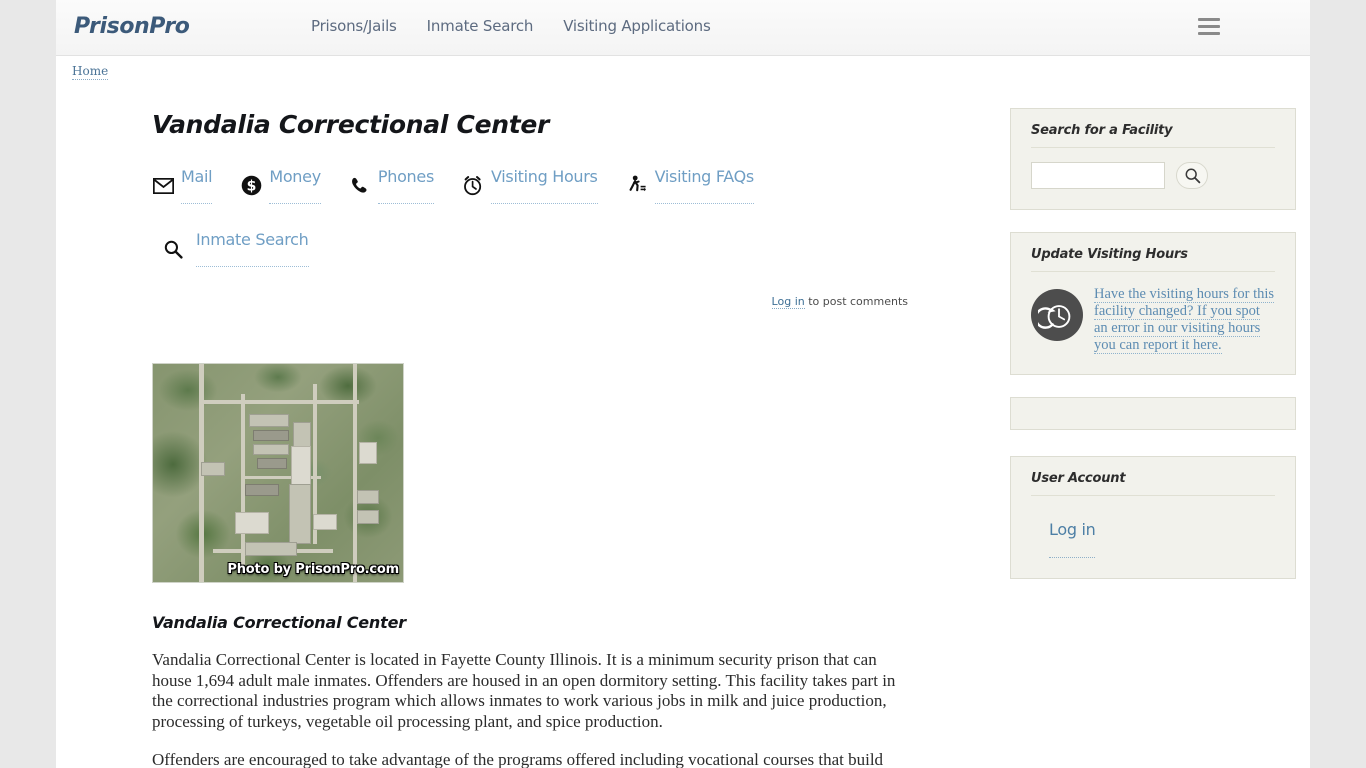  What do you see at coordinates (704, 185) in the screenshot?
I see `quick-link-visiting-faqs-label: Visiting FAQs` at bounding box center [704, 185].